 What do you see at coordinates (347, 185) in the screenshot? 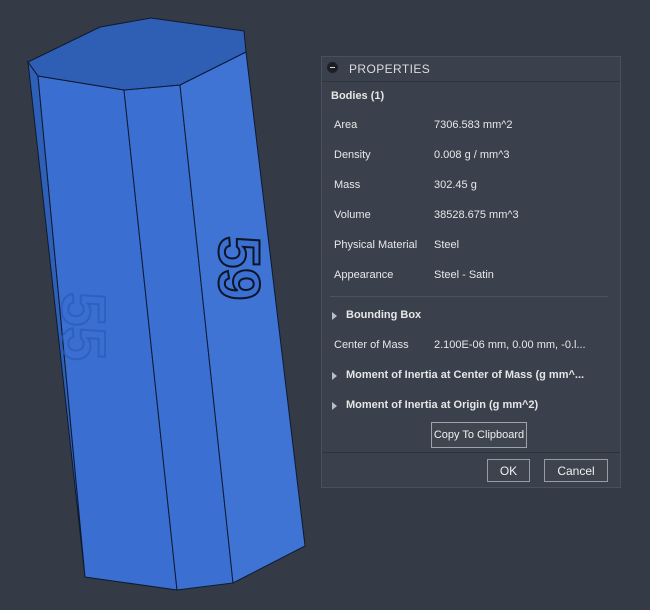
I see `property-label: Mass` at bounding box center [347, 185].